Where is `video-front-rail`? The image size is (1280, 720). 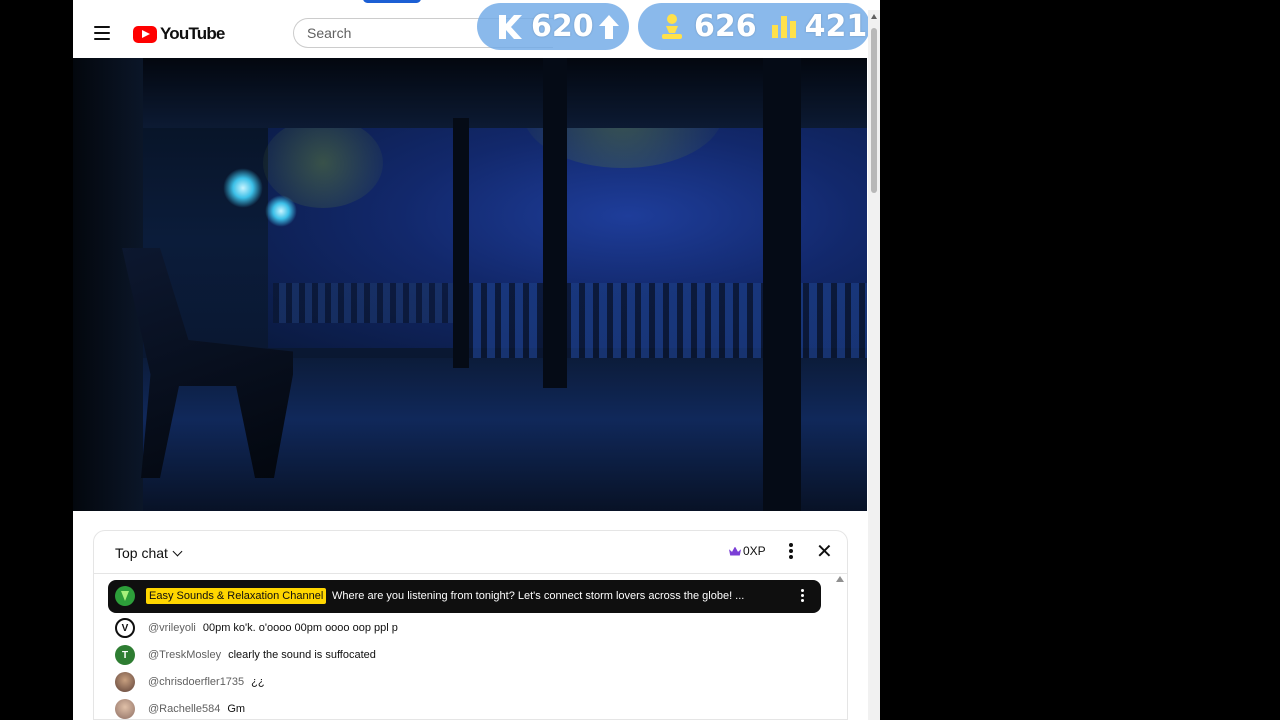
video-front-rail is located at coordinates (660, 323).